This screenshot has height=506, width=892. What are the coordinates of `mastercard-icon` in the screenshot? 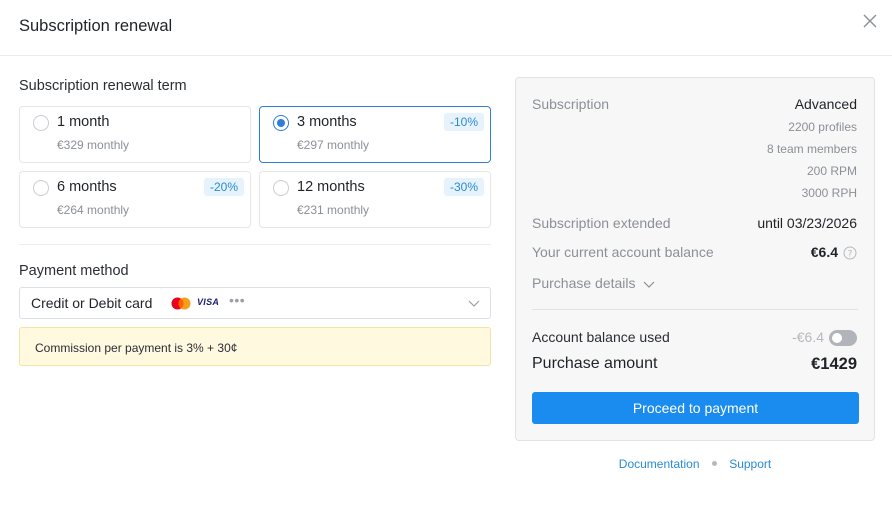 It's located at (181, 303).